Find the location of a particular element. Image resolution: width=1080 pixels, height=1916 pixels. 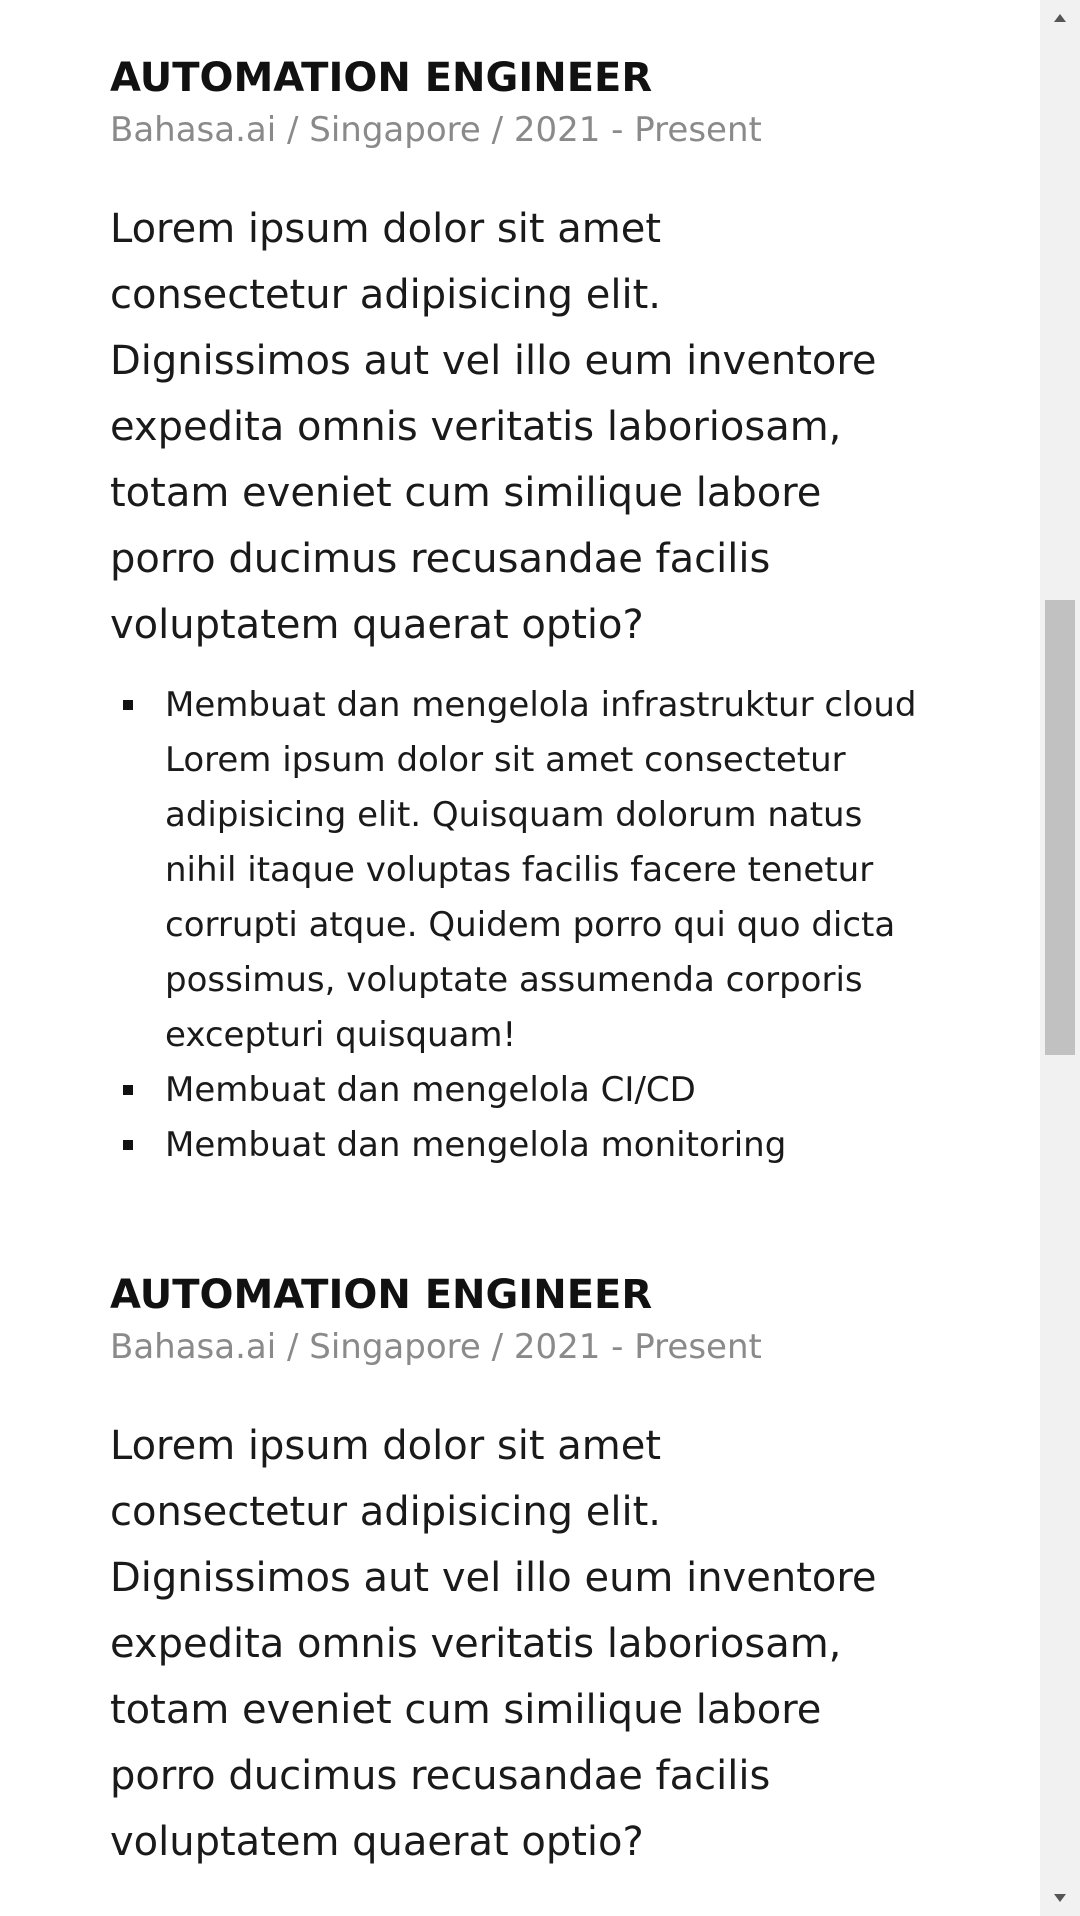

job-bullet: Membuat dan mengelola monitoring is located at coordinates (526, 1145).